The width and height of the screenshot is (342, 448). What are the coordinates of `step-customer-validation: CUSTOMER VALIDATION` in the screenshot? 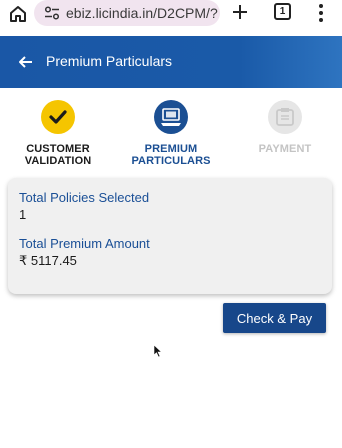 It's located at (58, 133).